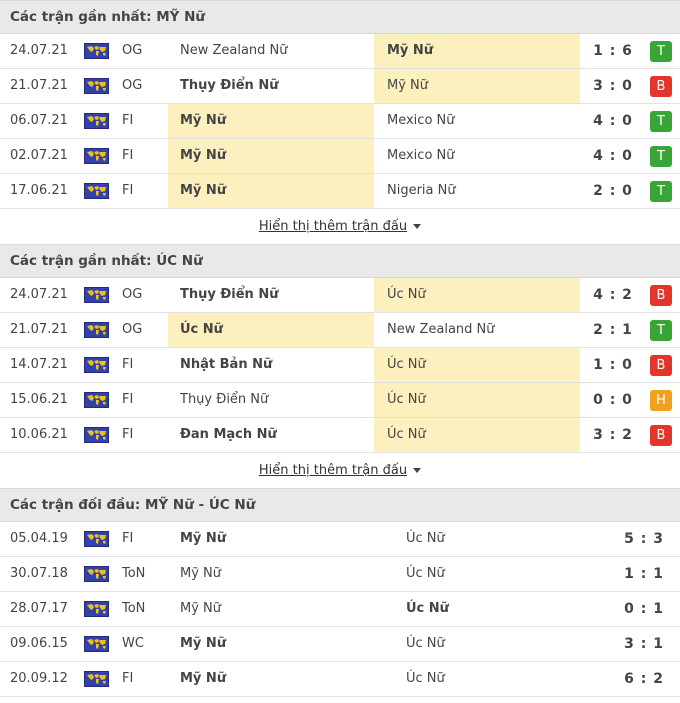 Image resolution: width=680 pixels, height=703 pixels. What do you see at coordinates (632, 644) in the screenshot?
I see `match-score: 3 : 1` at bounding box center [632, 644].